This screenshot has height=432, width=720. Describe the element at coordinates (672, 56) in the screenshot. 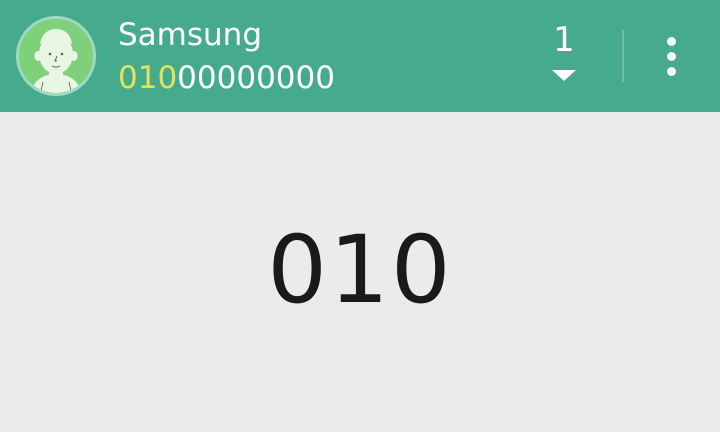

I see `more-options-button` at that location.